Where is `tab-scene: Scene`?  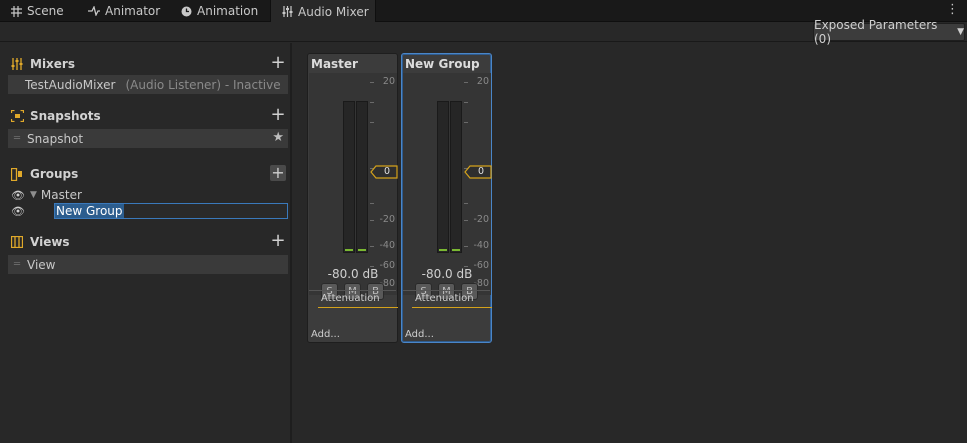 tab-scene: Scene is located at coordinates (40, 11).